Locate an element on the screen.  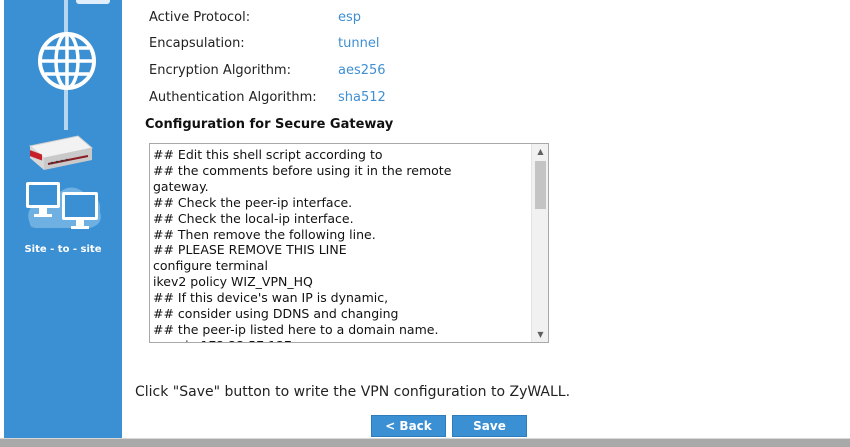
wizard-sidebar: Site - to - site is located at coordinates (63, 219).